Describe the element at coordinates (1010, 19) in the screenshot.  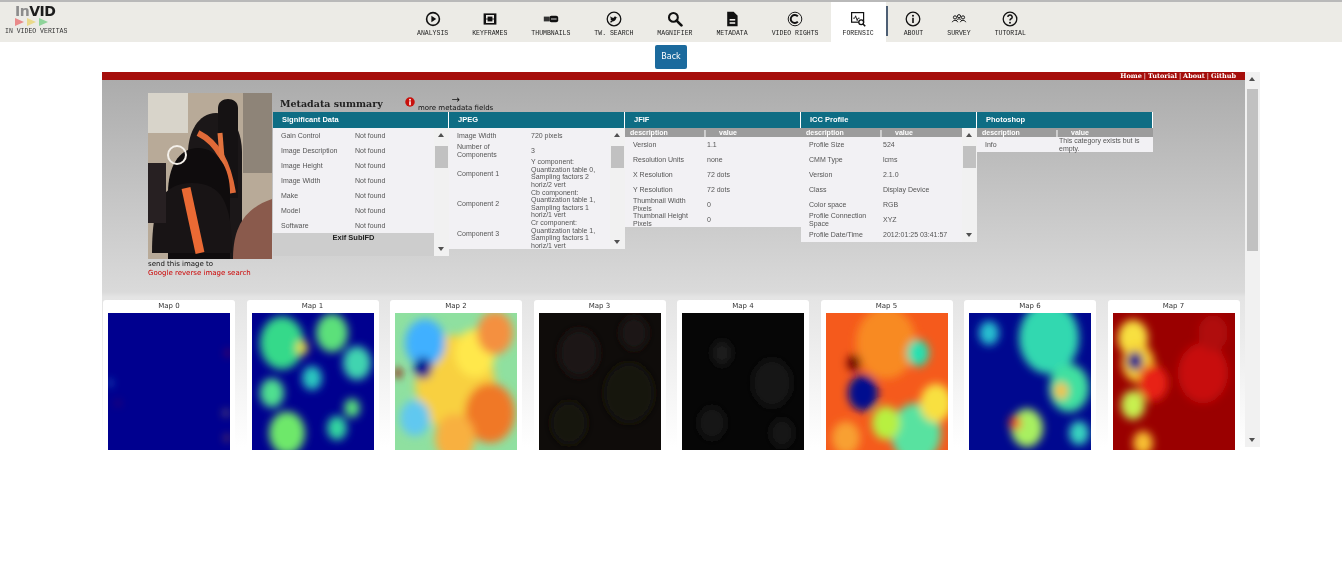
I see `help-icon` at that location.